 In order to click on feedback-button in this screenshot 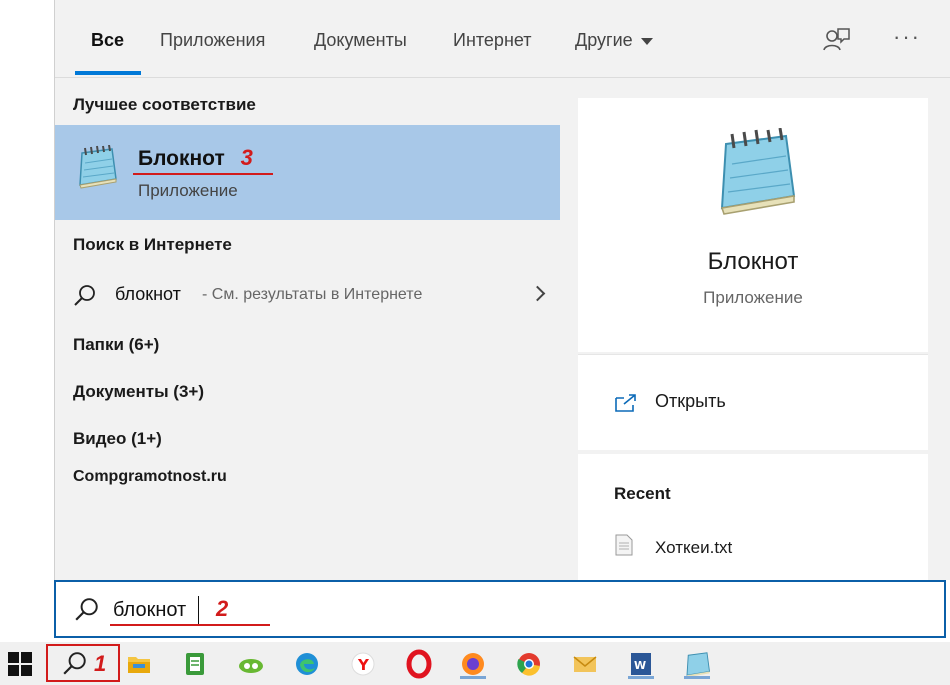, I will do `click(837, 40)`.